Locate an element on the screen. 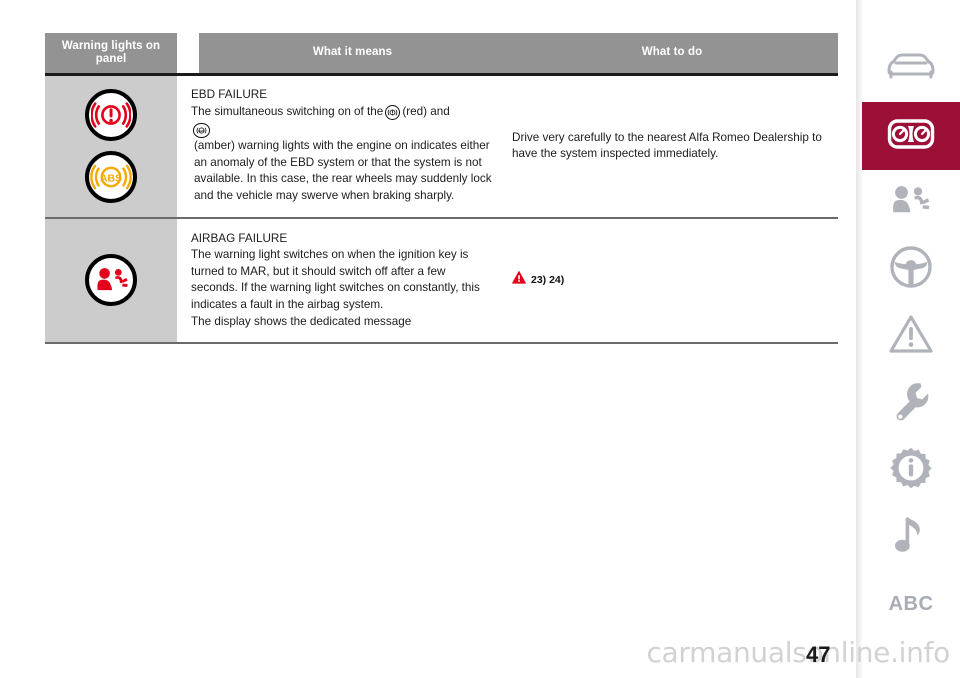  section-title: AIRBAG FAILURE is located at coordinates (239, 238).